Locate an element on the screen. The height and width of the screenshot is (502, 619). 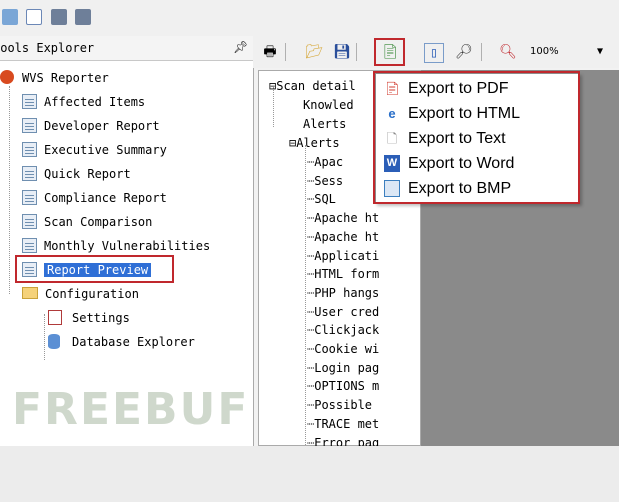
watermark-logo: FREEBUF is located at coordinates (131, 409).